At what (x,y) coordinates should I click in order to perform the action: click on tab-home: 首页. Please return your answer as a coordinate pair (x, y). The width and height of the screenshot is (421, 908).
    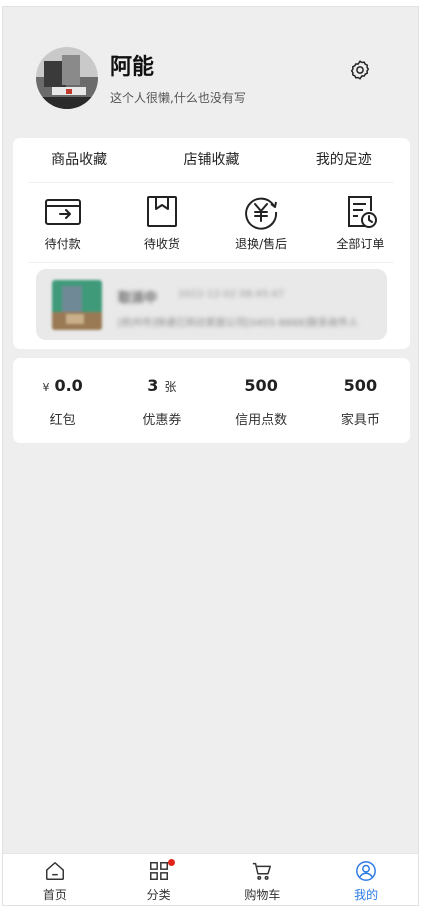
    Looking at the image, I should click on (55, 879).